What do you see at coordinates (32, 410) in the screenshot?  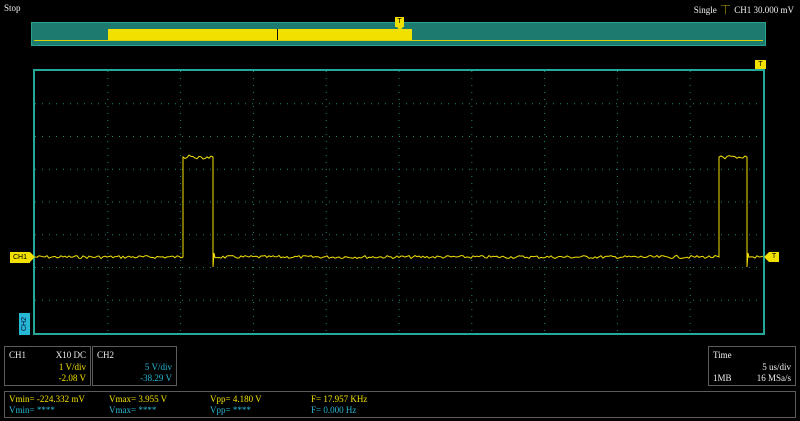 I see `ch2-vmin: Vmin= ****` at bounding box center [32, 410].